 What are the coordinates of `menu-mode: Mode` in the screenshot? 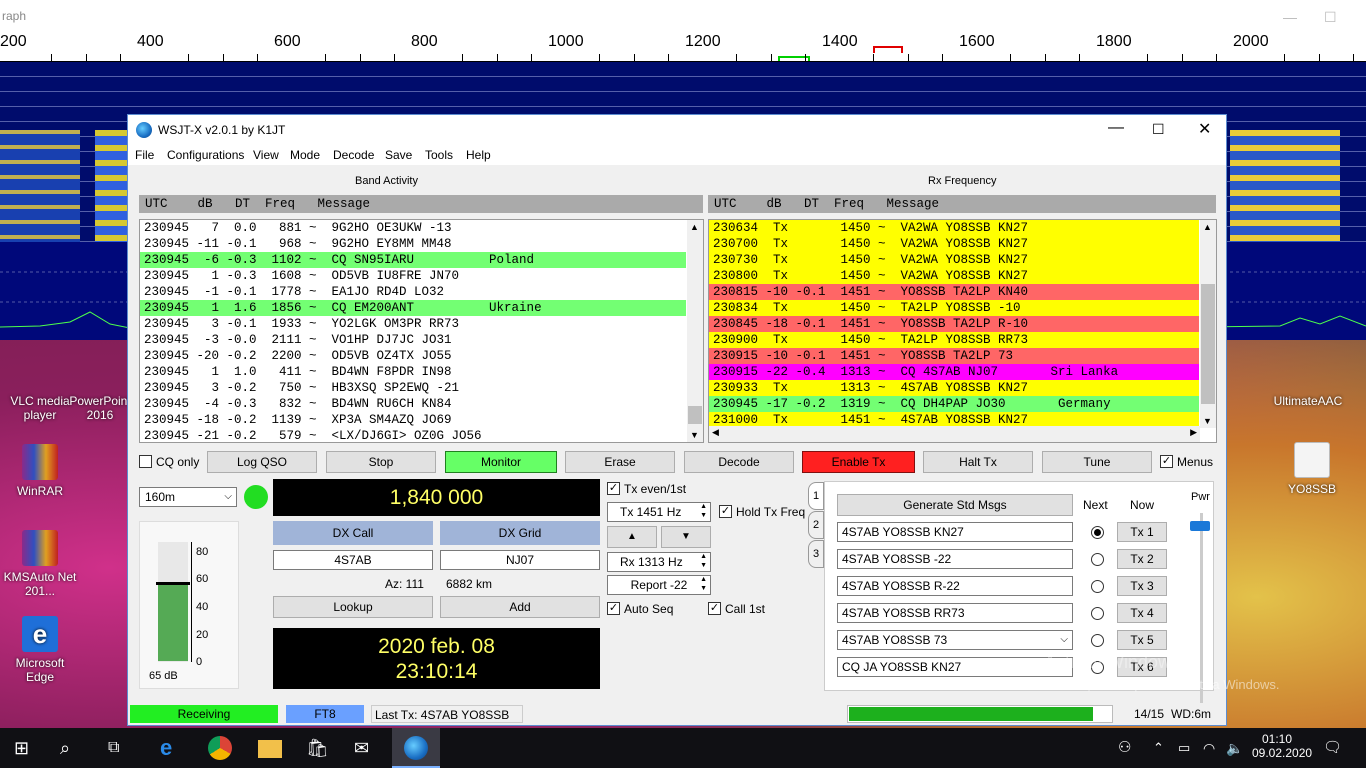 It's located at (305, 155).